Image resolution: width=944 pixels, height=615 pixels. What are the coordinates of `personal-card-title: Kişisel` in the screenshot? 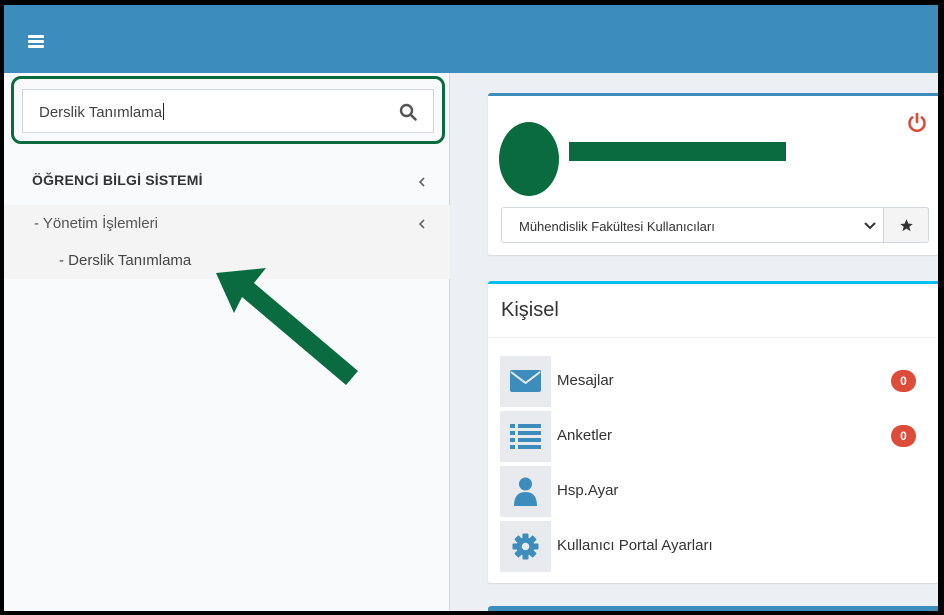 It's located at (530, 310).